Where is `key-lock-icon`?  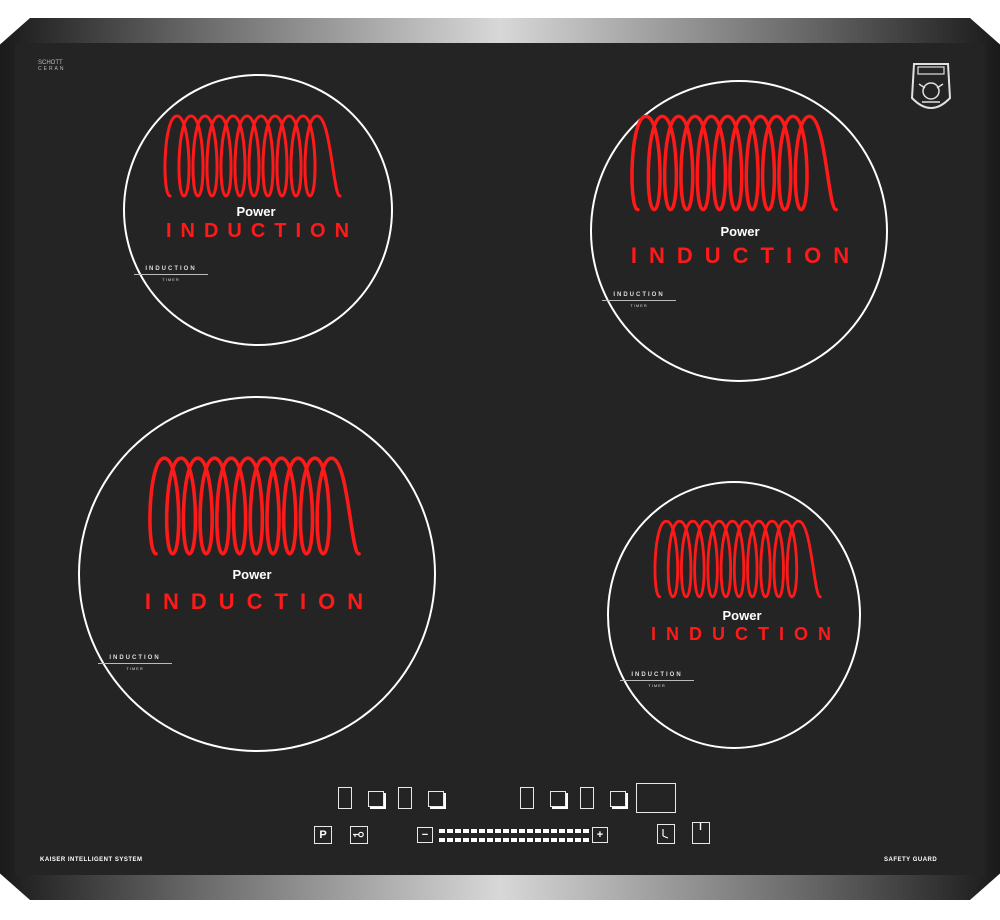
key-lock-icon is located at coordinates (358, 834).